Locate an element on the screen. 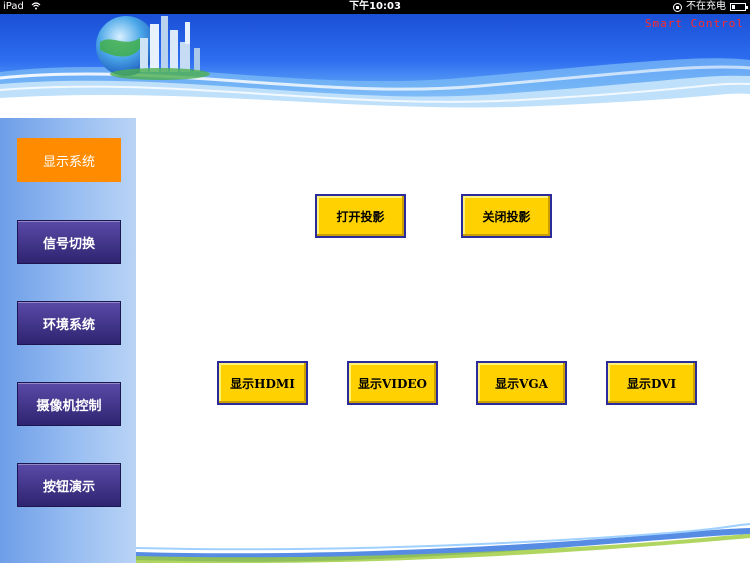 The width and height of the screenshot is (750, 563). button-label: 显示VIDEO is located at coordinates (392, 383).